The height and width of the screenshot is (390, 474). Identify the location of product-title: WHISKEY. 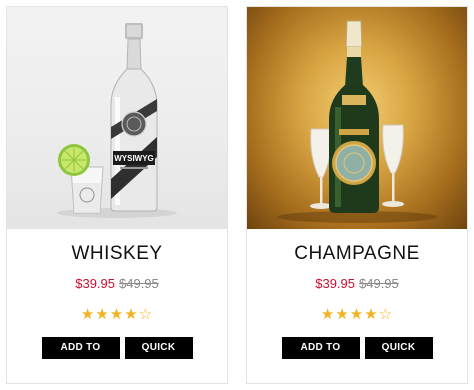
(117, 254).